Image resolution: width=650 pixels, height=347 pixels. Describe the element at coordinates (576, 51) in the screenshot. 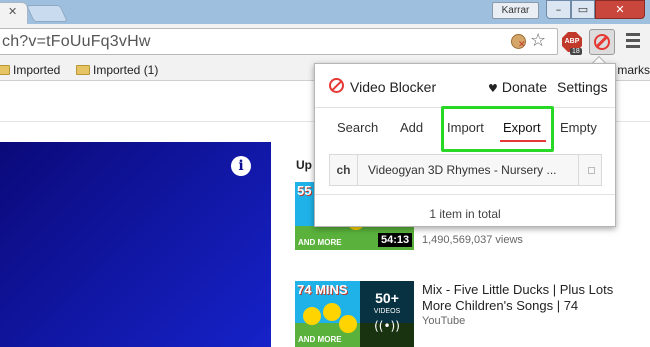

I see `abp-badge: 18` at that location.